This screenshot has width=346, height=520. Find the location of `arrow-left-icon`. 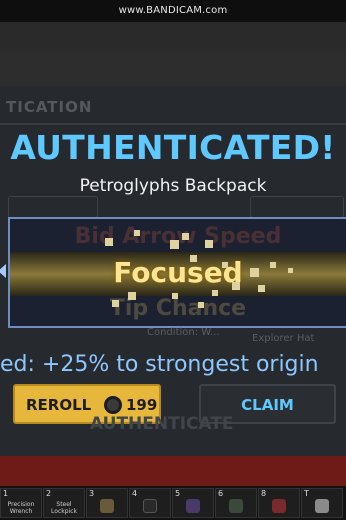

arrow-left-icon is located at coordinates (3, 271).